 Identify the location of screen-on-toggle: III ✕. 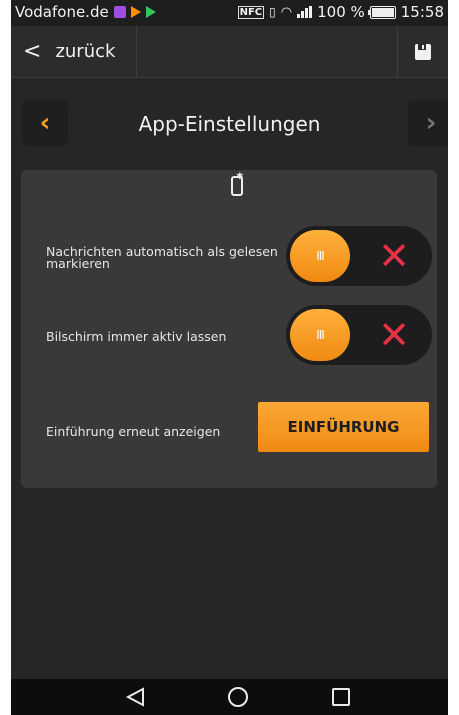
(359, 335).